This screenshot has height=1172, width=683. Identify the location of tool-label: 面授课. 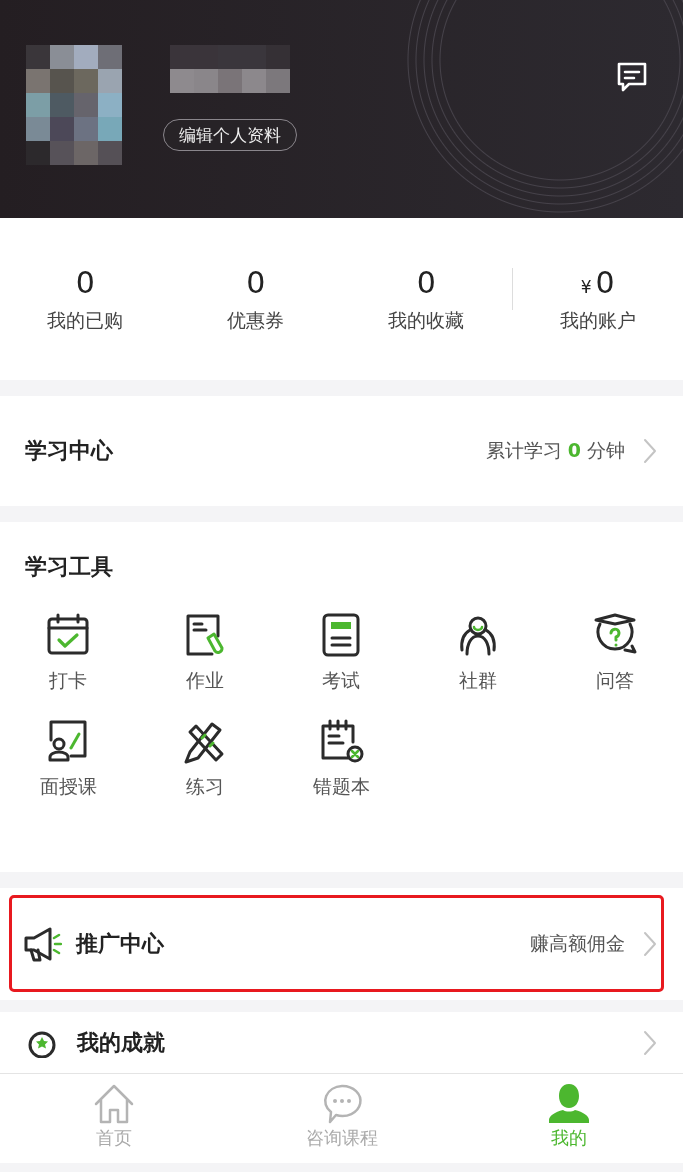
(68, 786).